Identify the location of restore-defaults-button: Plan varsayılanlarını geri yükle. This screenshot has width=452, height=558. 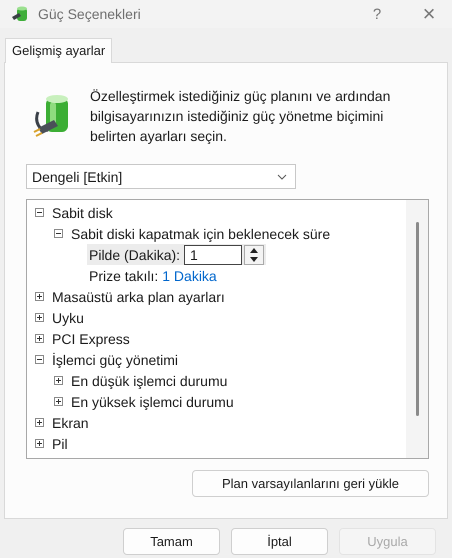
(310, 483).